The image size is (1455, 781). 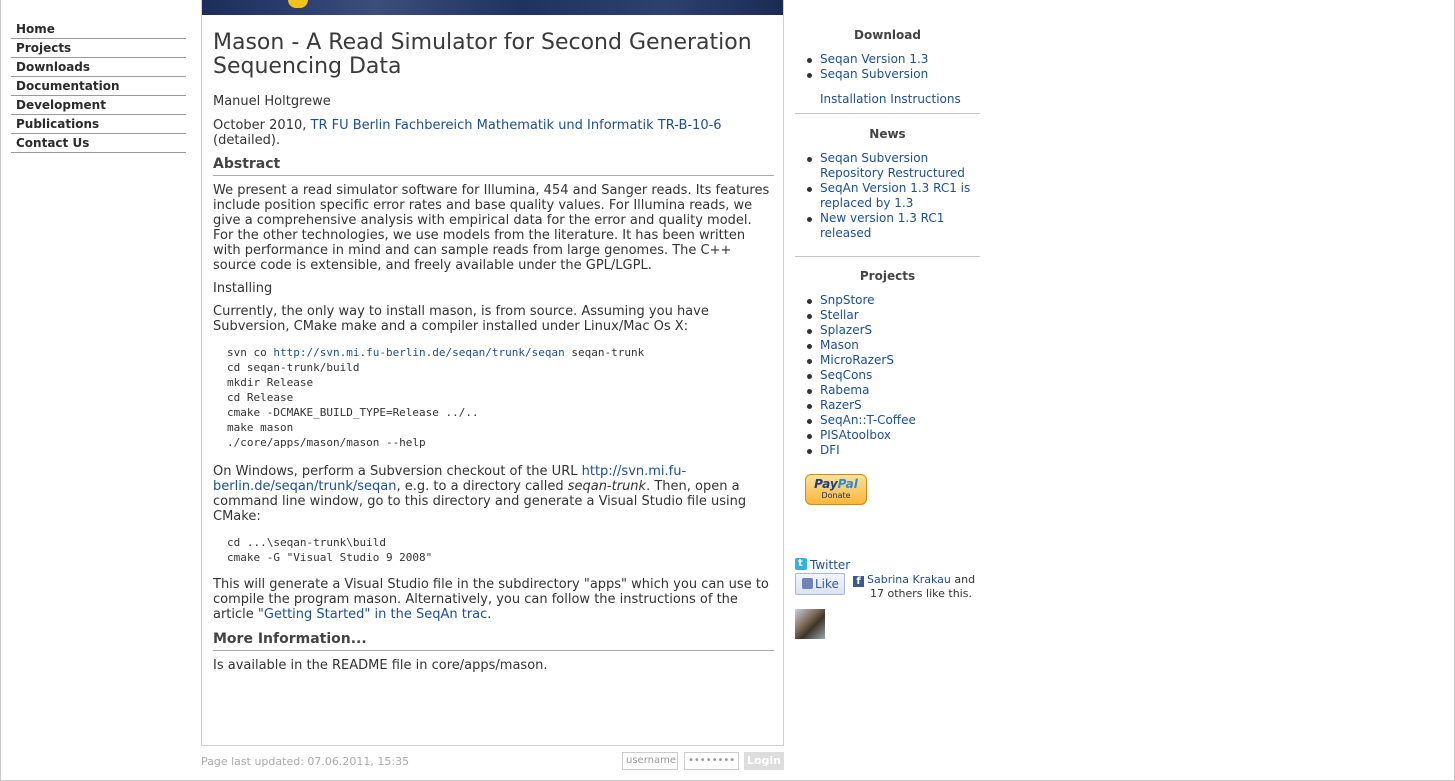 What do you see at coordinates (893, 405) in the screenshot?
I see `list-item: RazerS` at bounding box center [893, 405].